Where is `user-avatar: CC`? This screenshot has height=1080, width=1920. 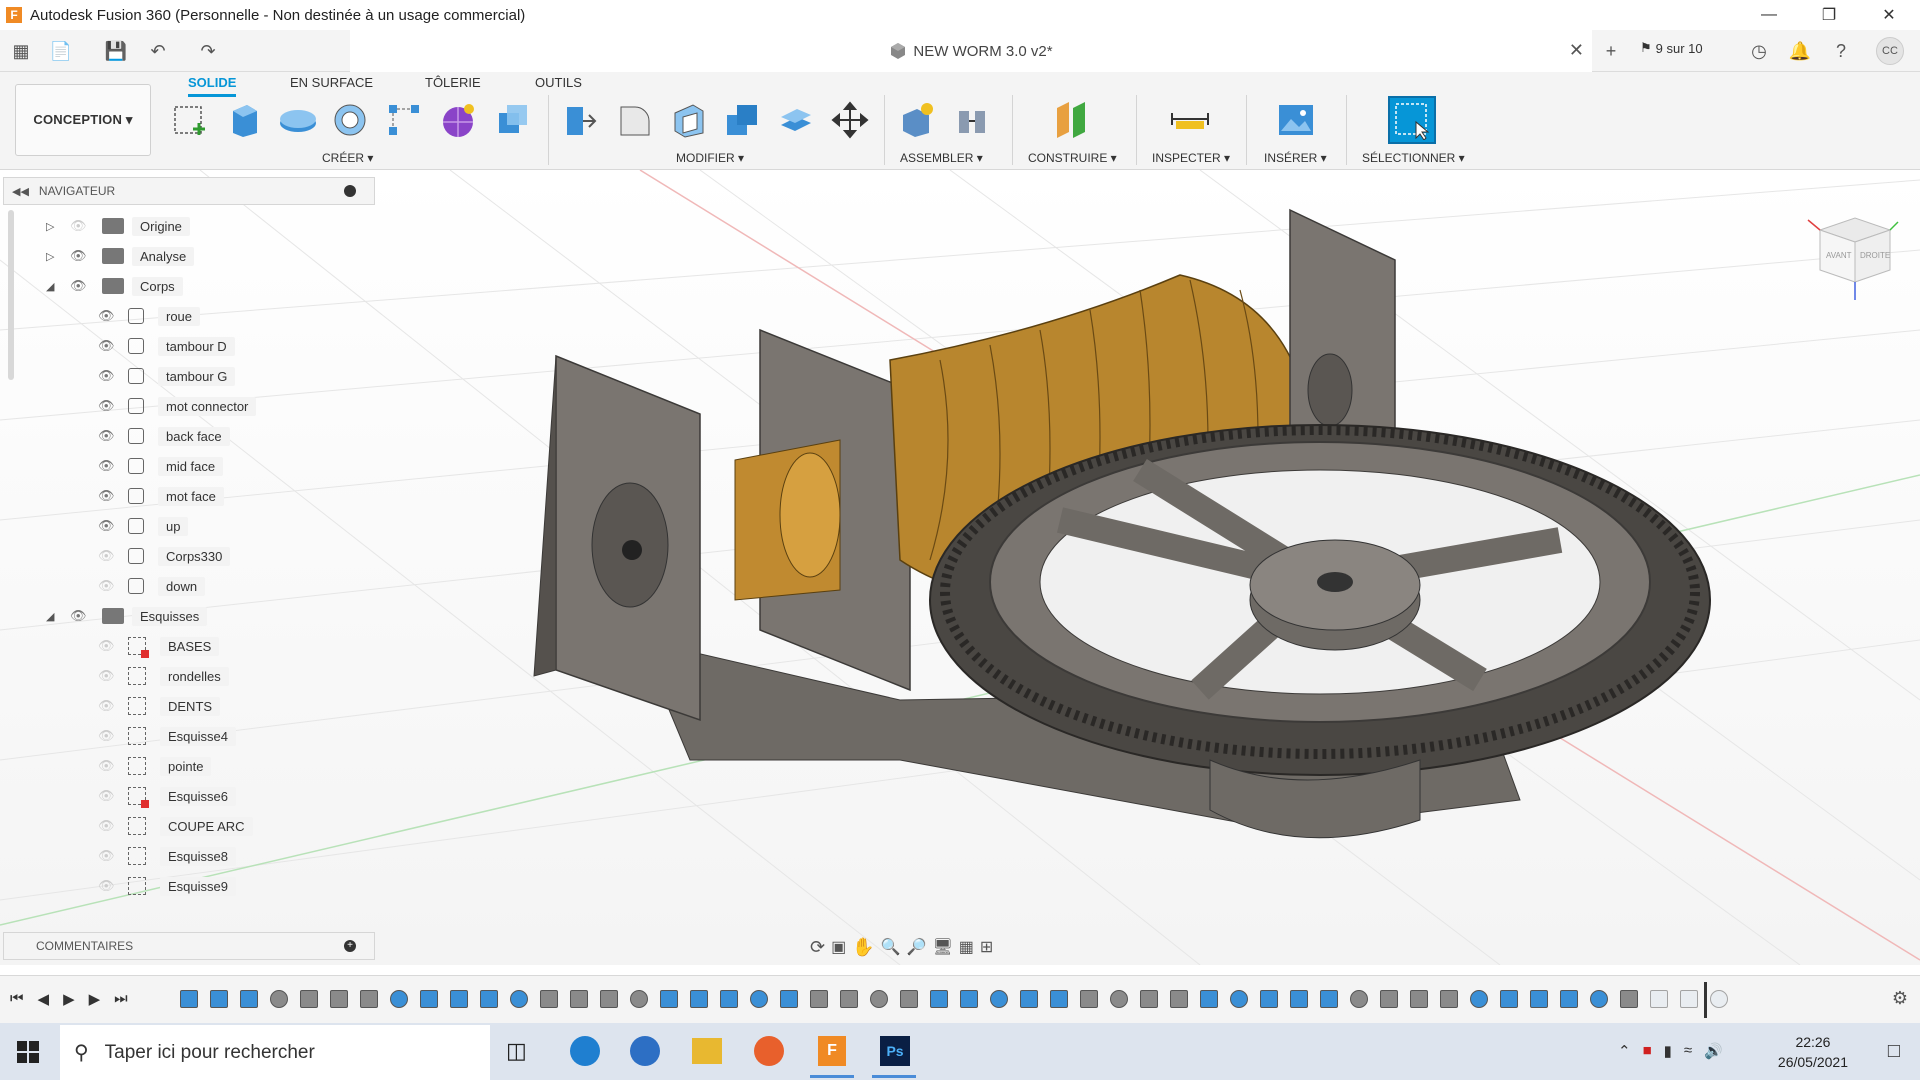
user-avatar: CC is located at coordinates (1890, 51).